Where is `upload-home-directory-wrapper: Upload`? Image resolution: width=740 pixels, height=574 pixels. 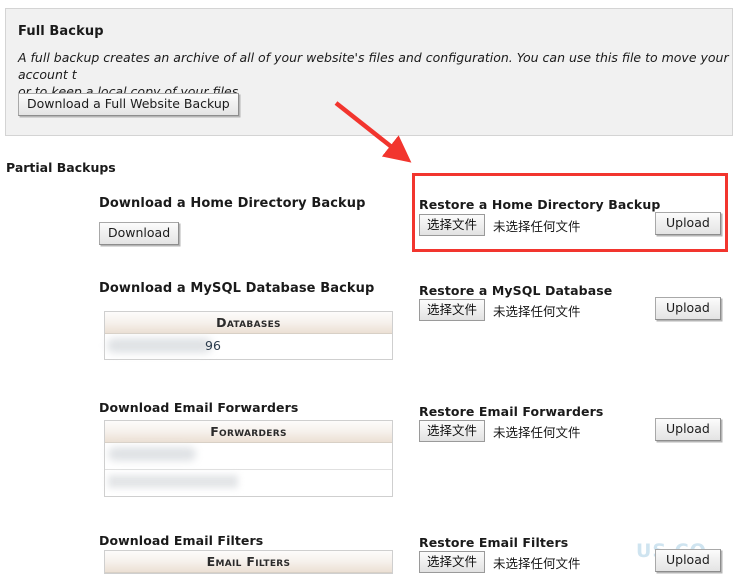
upload-home-directory-wrapper: Upload is located at coordinates (688, 223).